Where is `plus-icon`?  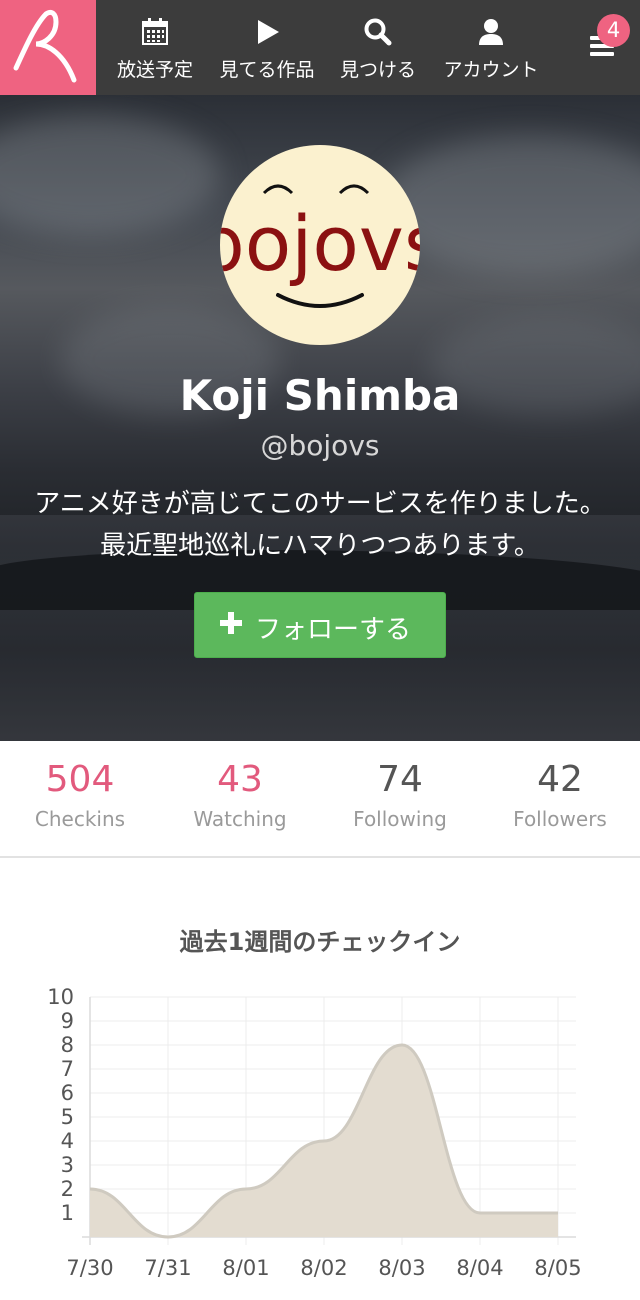 plus-icon is located at coordinates (231, 623).